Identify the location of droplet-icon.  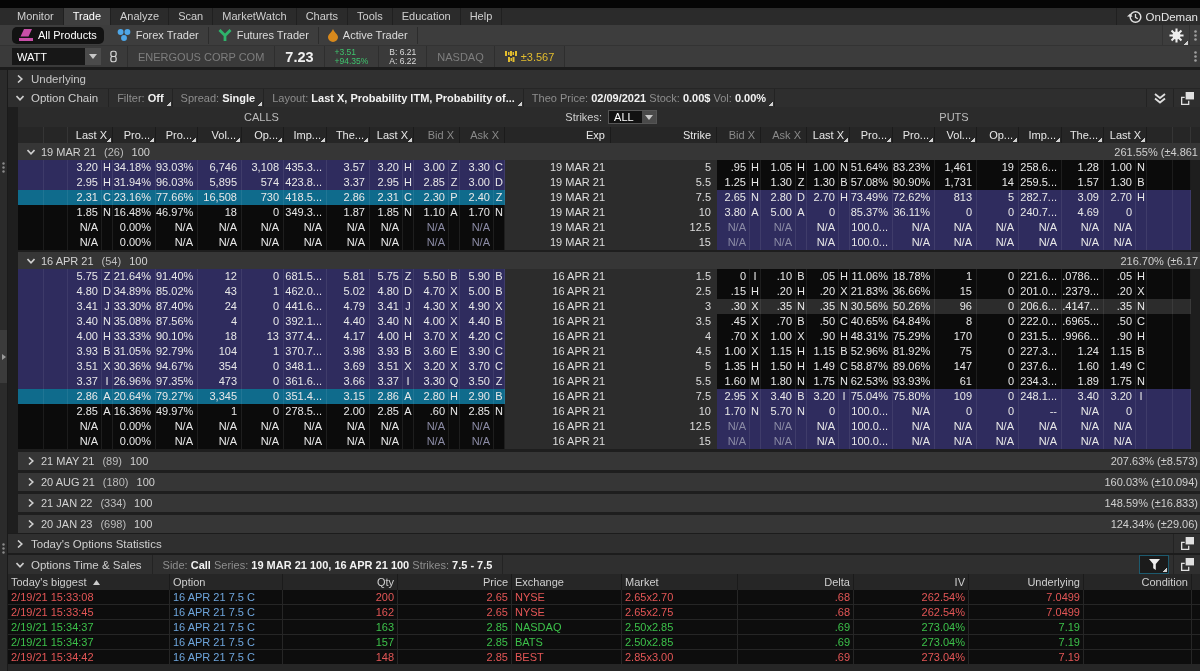
(332, 35).